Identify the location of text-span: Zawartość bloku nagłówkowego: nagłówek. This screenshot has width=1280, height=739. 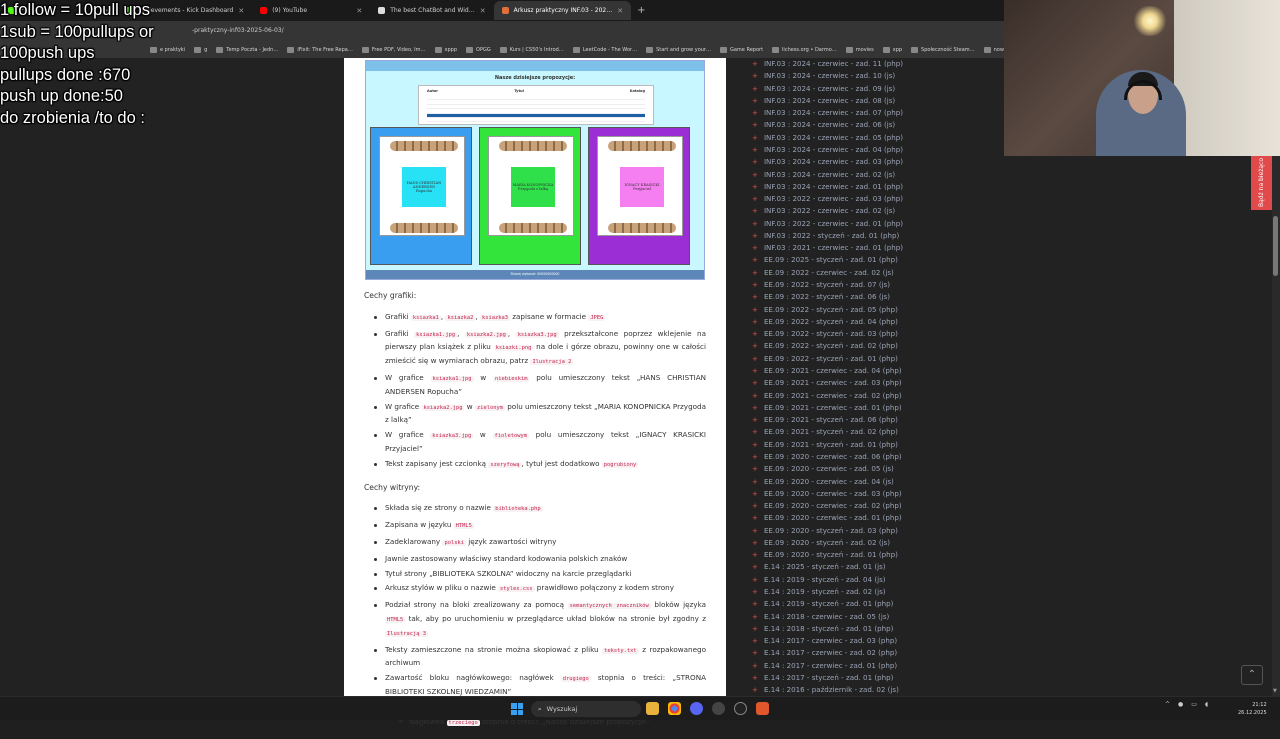
(473, 678).